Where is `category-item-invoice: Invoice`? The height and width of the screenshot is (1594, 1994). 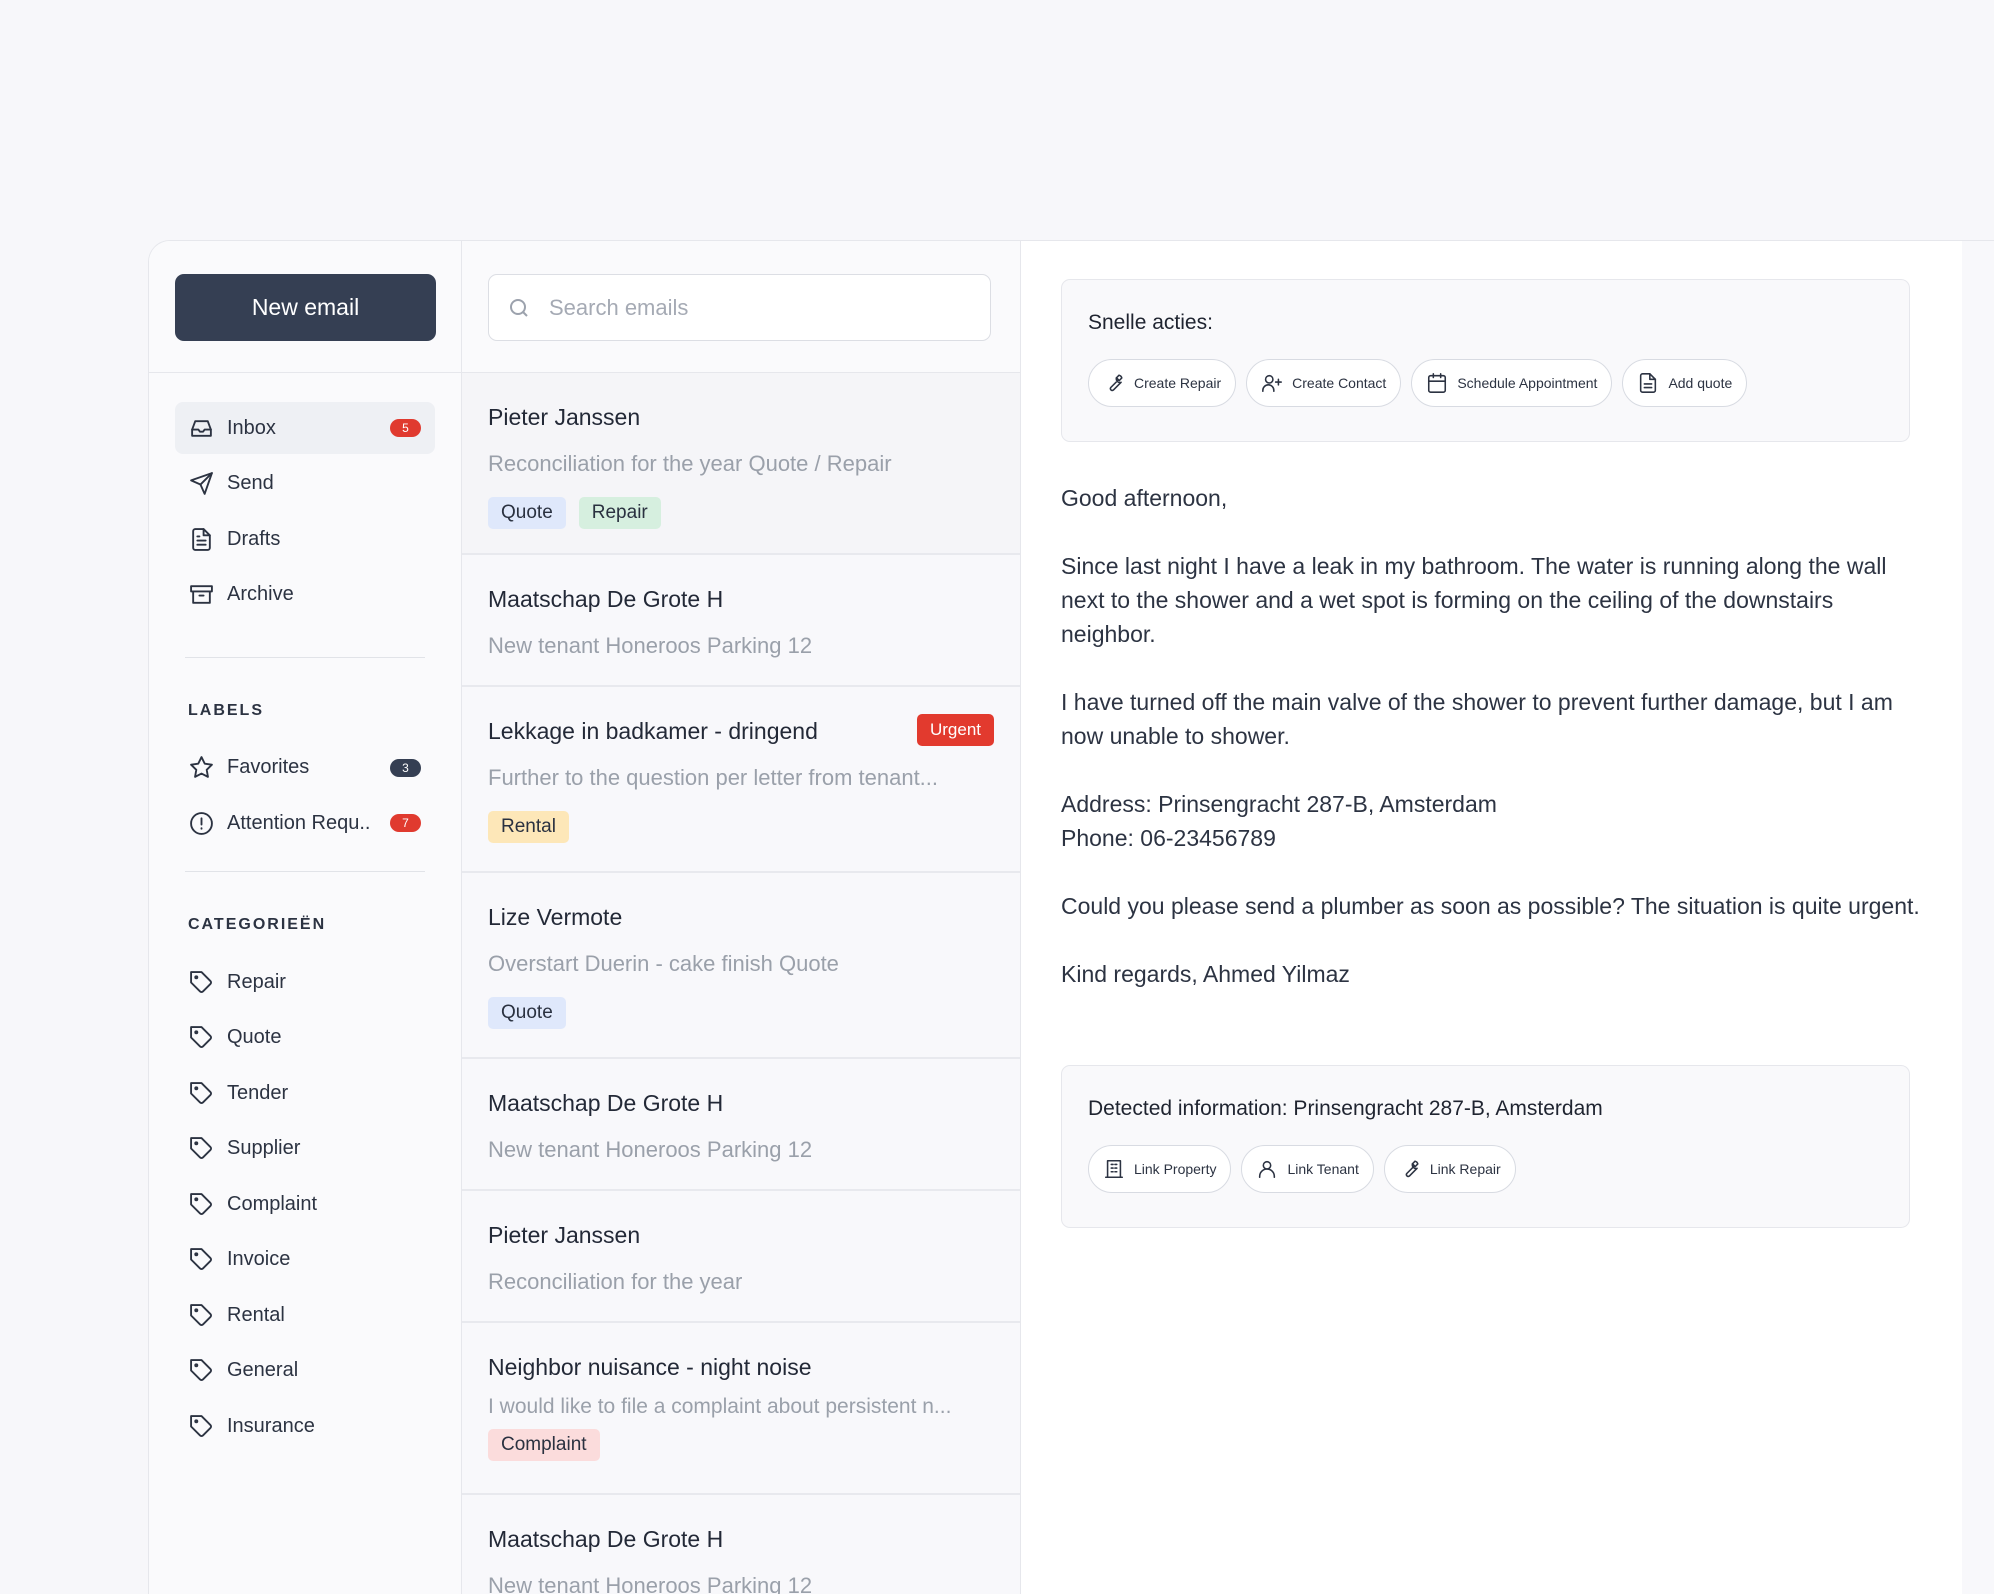 category-item-invoice: Invoice is located at coordinates (305, 1260).